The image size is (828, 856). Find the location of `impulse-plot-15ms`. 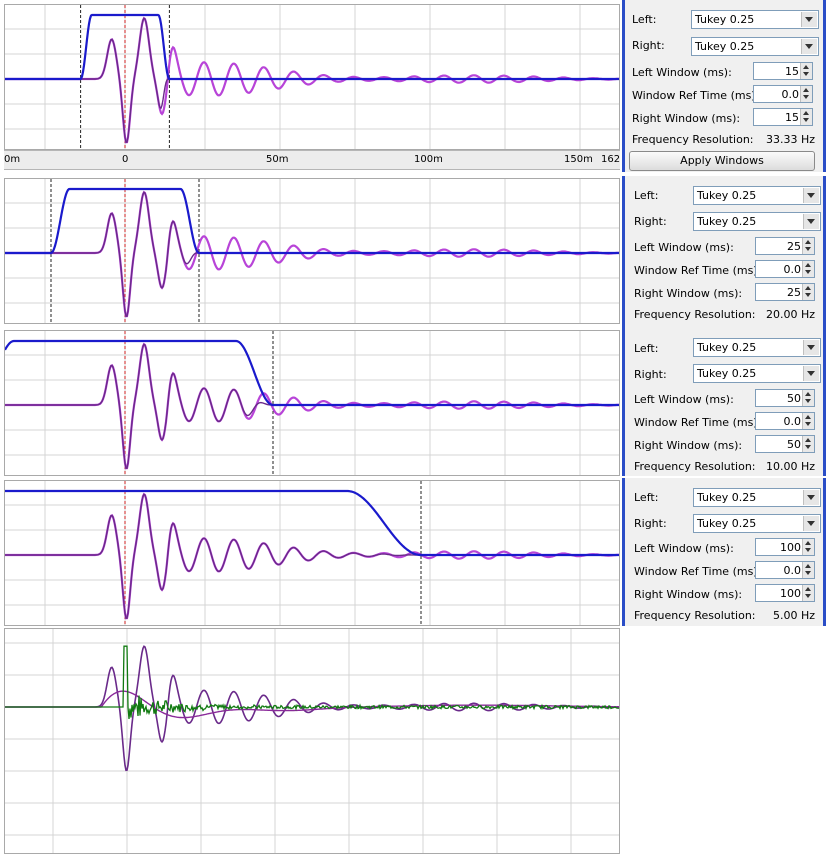

impulse-plot-15ms is located at coordinates (312, 77).